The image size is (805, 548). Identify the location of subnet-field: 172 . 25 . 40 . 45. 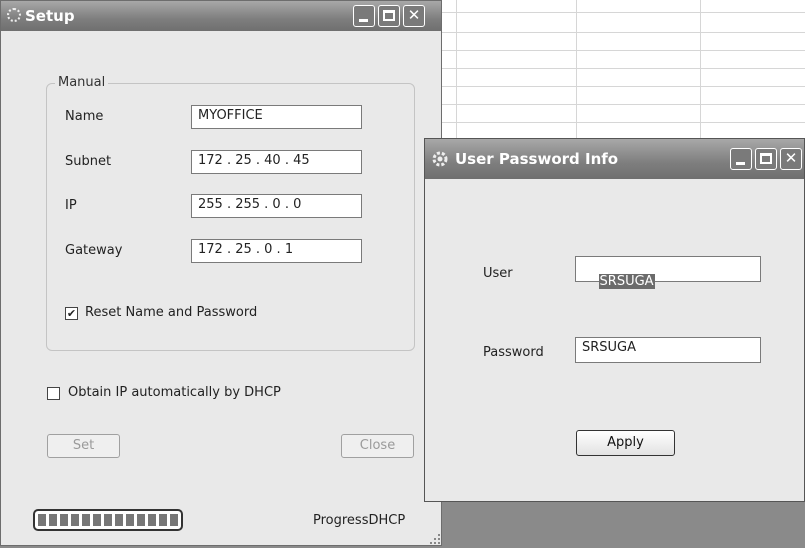
(276, 162).